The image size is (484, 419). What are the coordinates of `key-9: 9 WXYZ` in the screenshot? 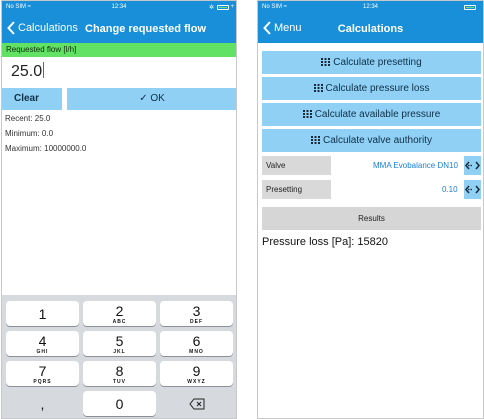 It's located at (196, 373).